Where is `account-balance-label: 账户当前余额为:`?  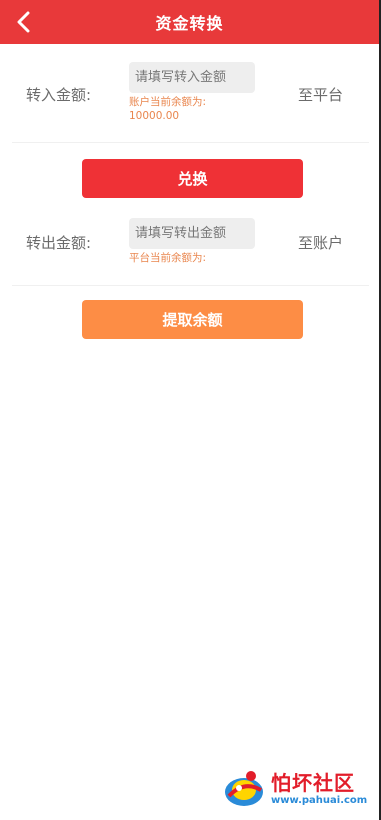 account-balance-label: 账户当前余额为: is located at coordinates (168, 102).